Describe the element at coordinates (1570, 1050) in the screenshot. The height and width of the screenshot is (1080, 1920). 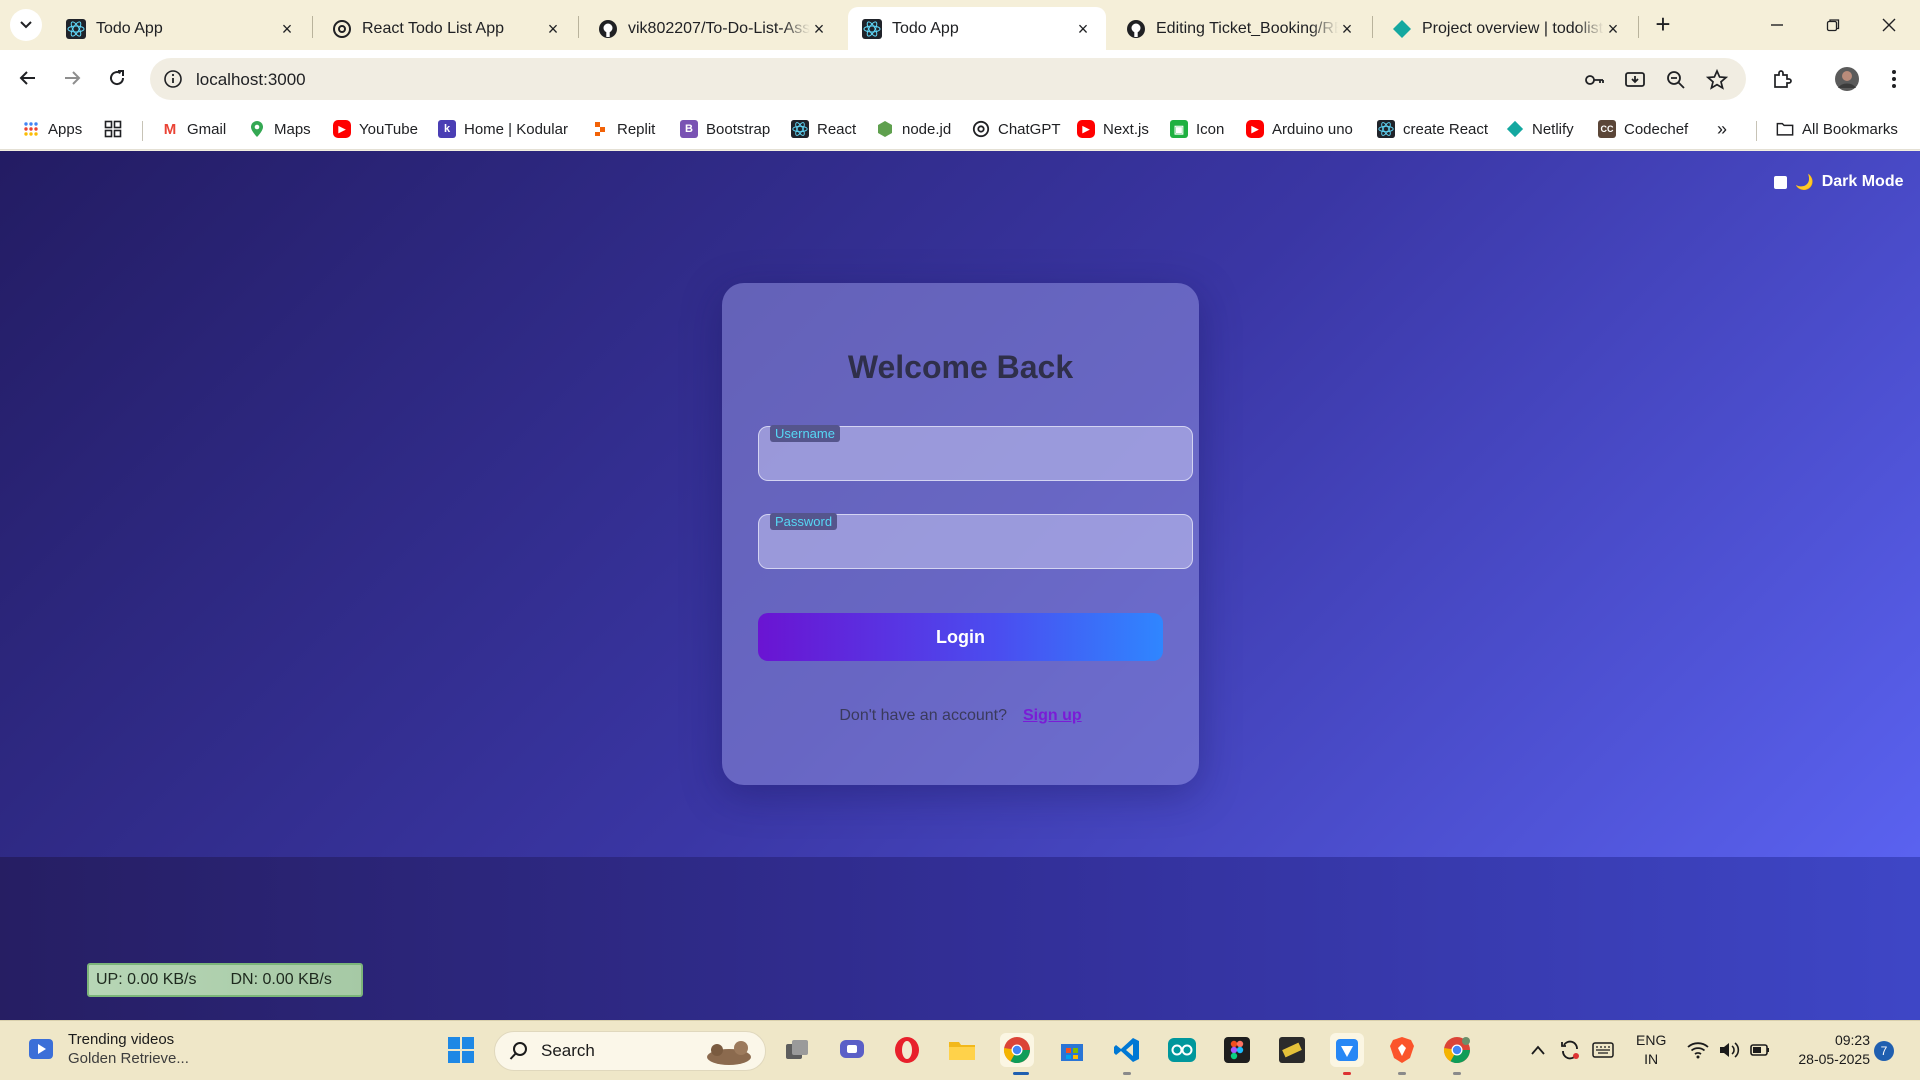
I see `sync-icon` at that location.